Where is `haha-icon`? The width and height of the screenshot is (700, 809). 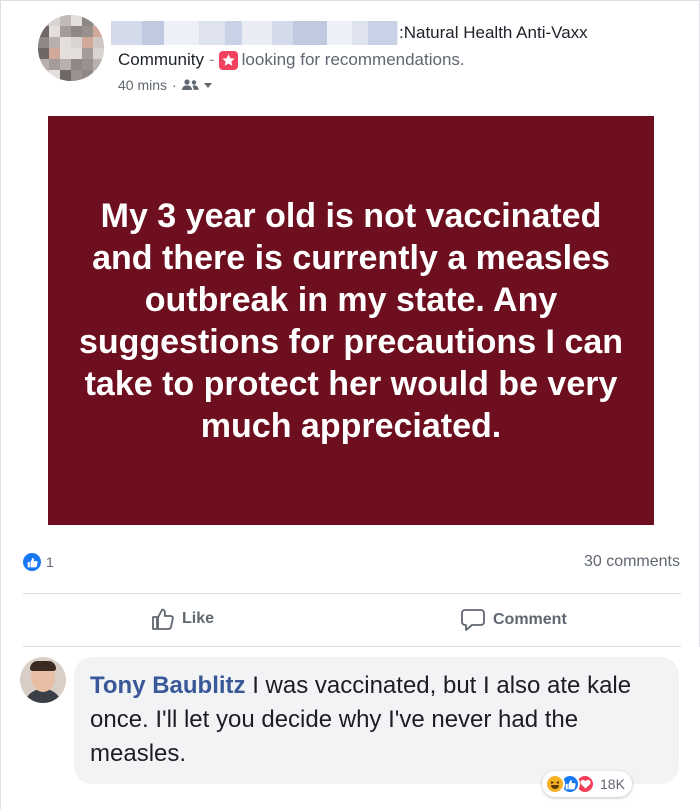 haha-icon is located at coordinates (555, 784).